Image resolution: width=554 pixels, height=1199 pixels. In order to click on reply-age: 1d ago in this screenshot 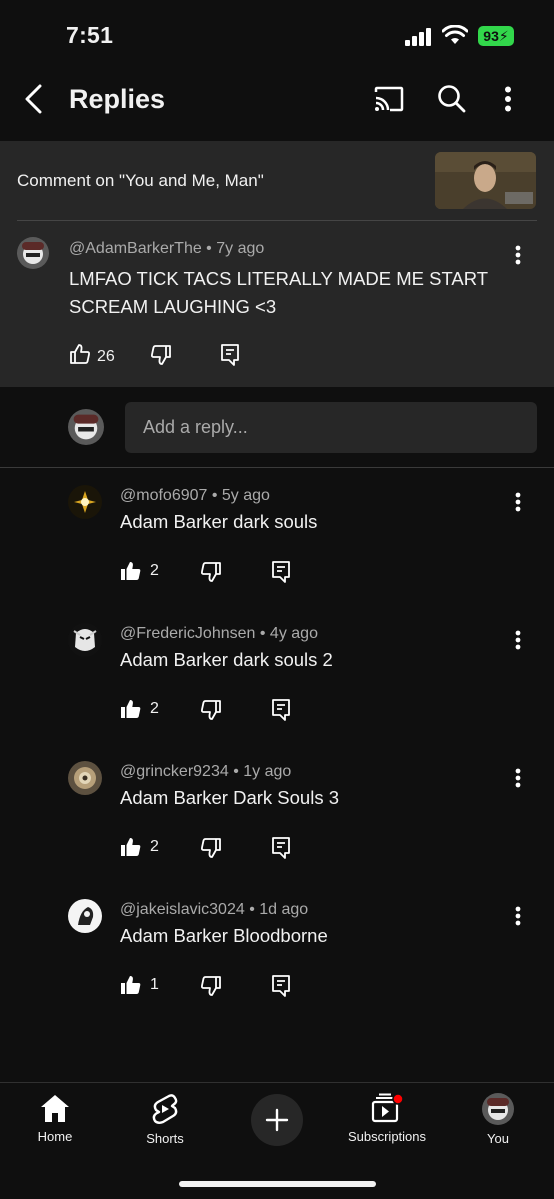, I will do `click(284, 909)`.